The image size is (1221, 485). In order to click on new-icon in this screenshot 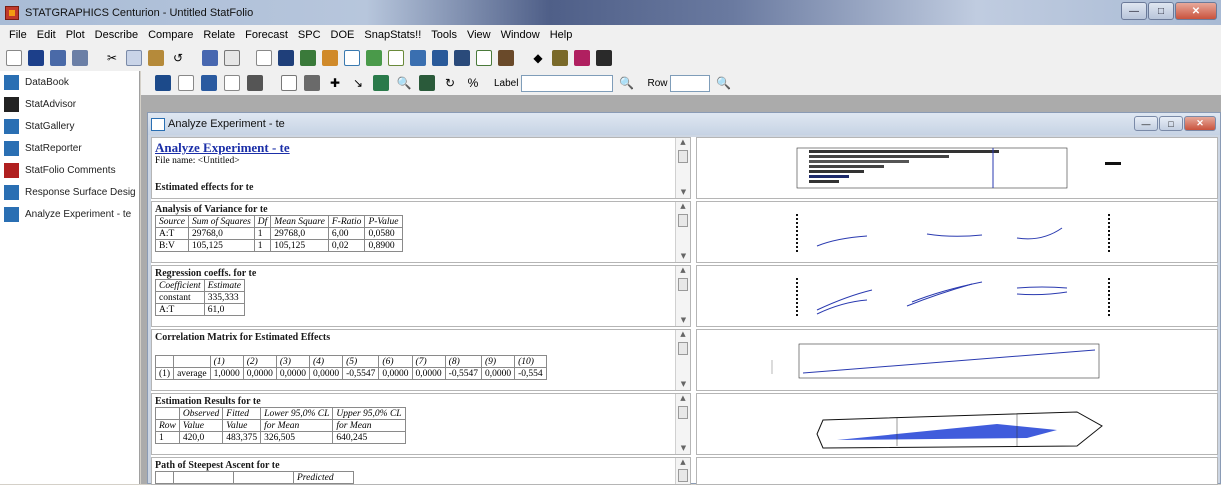, I will do `click(14, 58)`.